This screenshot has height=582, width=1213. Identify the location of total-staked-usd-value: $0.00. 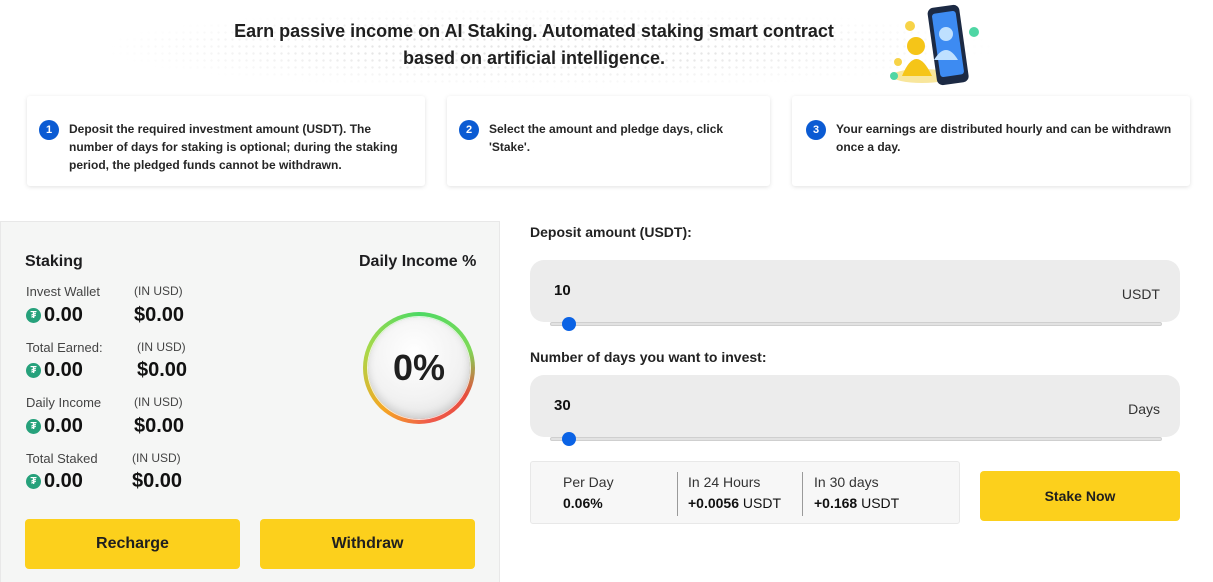
(157, 481).